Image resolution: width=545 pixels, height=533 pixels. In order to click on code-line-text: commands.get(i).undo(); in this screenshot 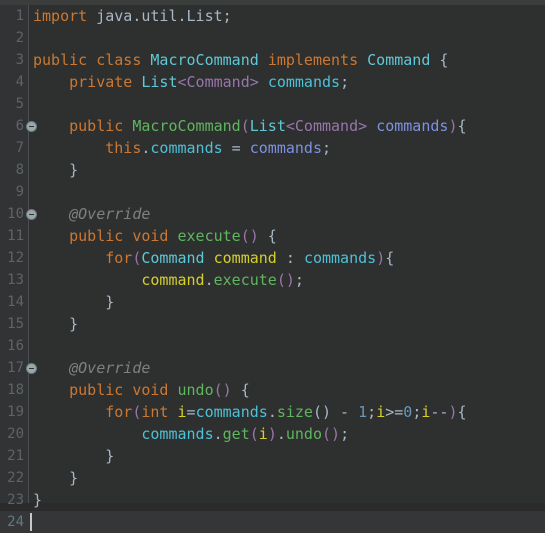, I will do `click(191, 434)`.